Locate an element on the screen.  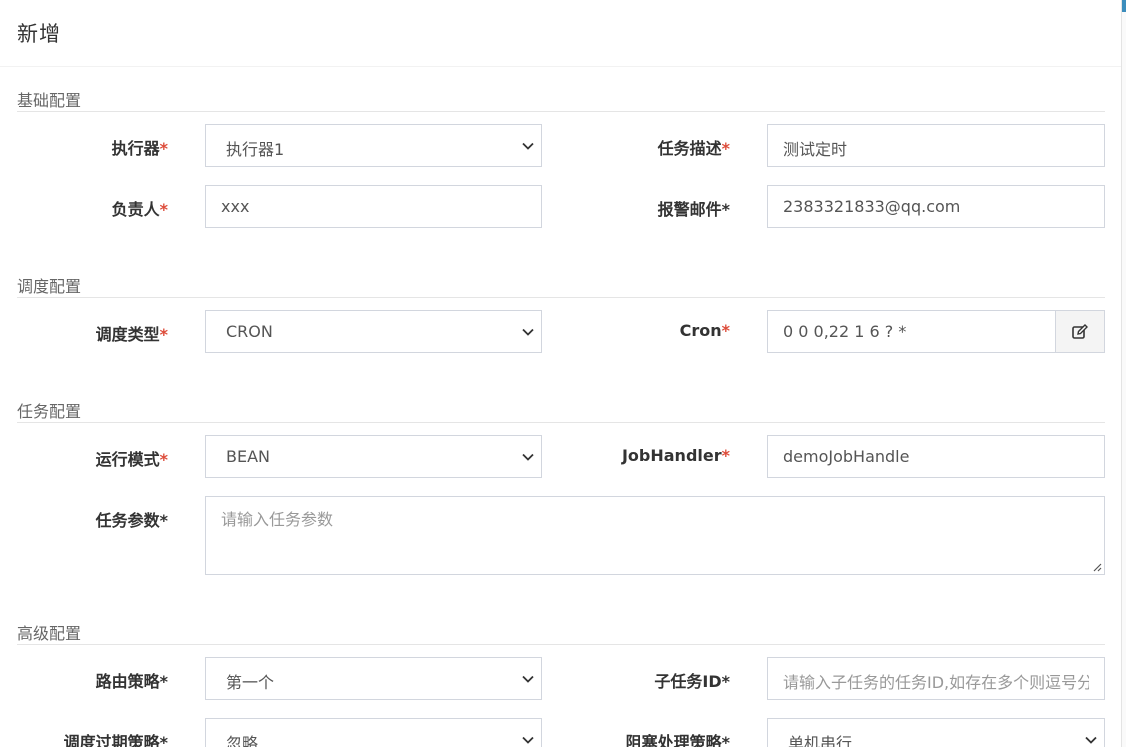
dialog-title: 新增 is located at coordinates (39, 34).